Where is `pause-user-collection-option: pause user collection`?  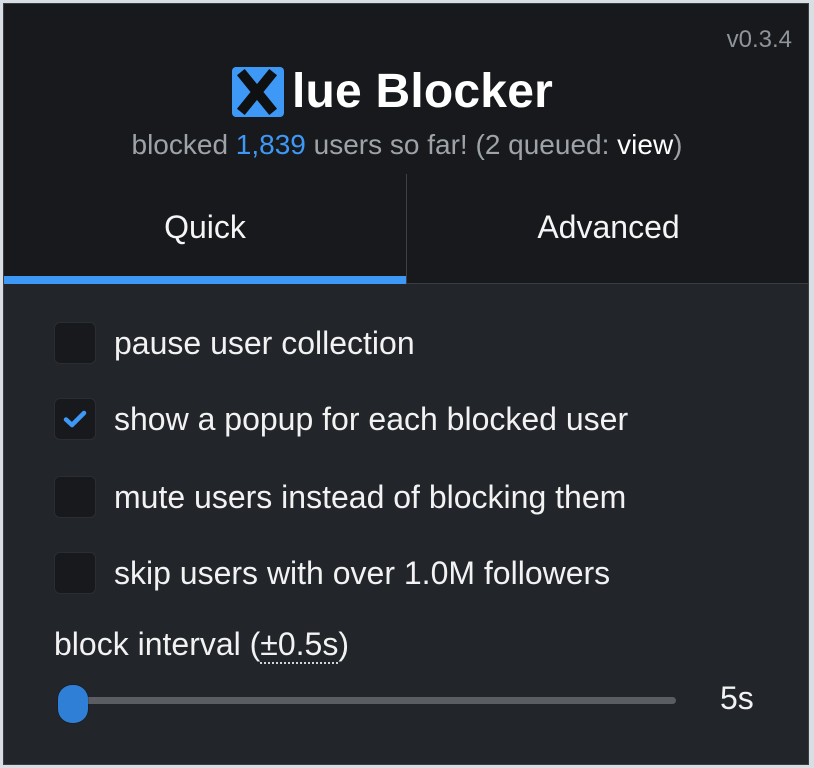 pause-user-collection-option: pause user collection is located at coordinates (234, 343).